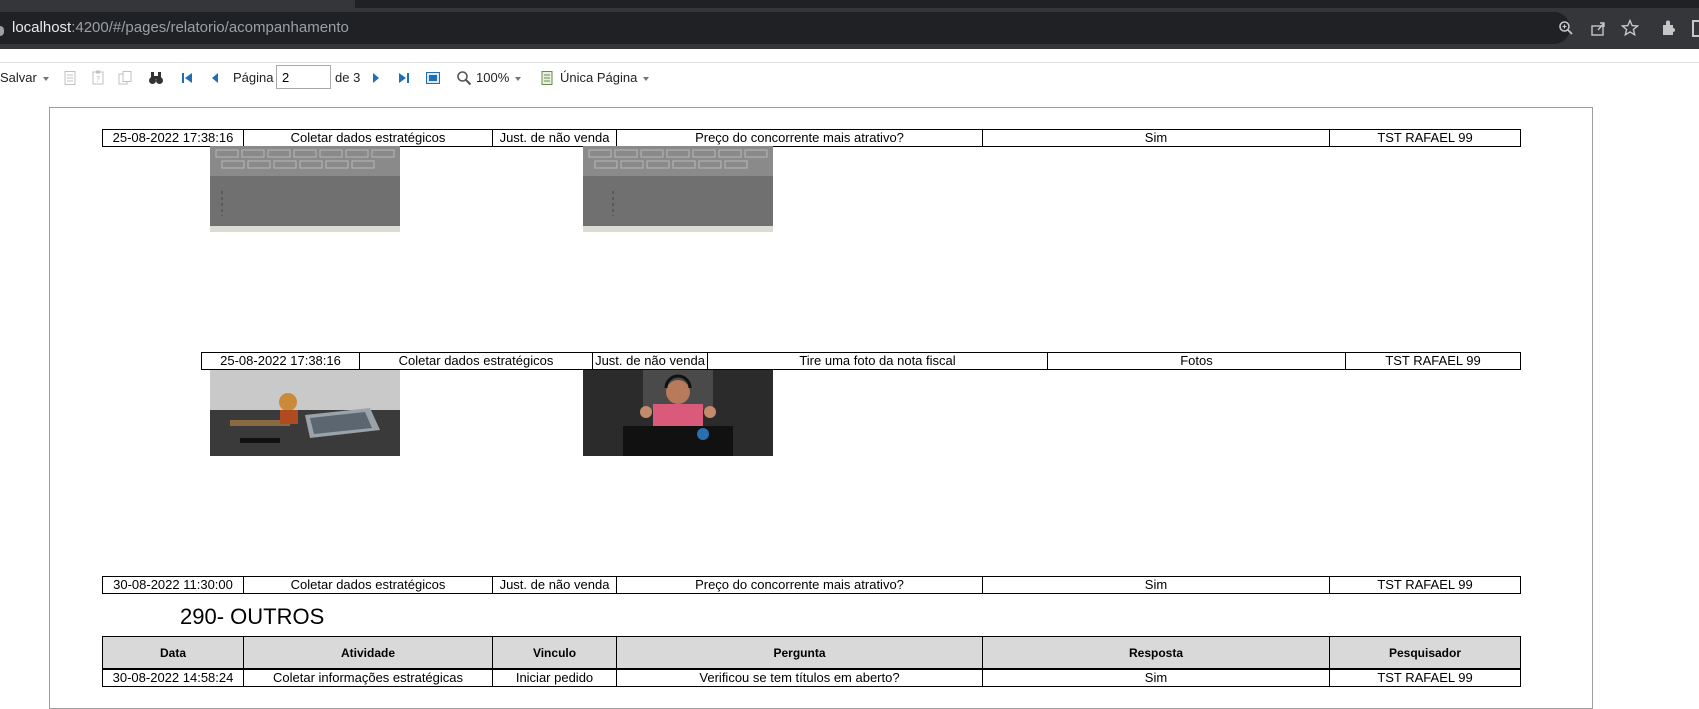 The height and width of the screenshot is (709, 1699). Describe the element at coordinates (849, 78) in the screenshot. I see `report-toolbar: Salvar ? Página de 3 100% Única Página` at that location.